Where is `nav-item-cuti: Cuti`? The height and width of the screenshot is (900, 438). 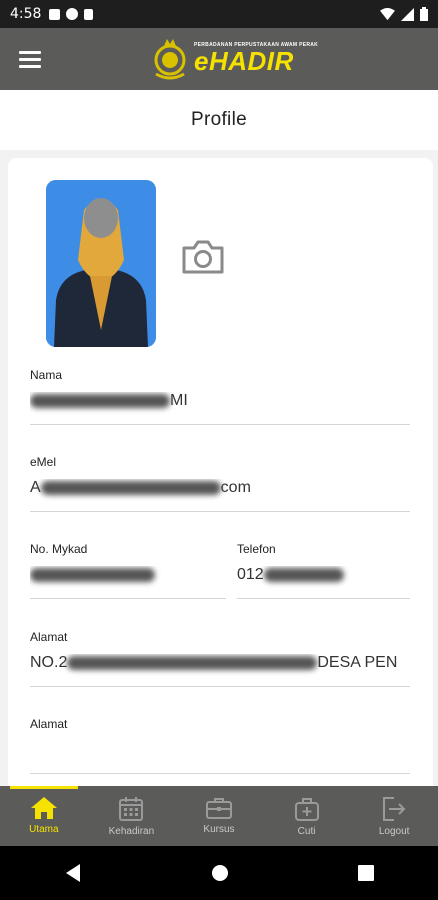 nav-item-cuti: Cuti is located at coordinates (307, 816).